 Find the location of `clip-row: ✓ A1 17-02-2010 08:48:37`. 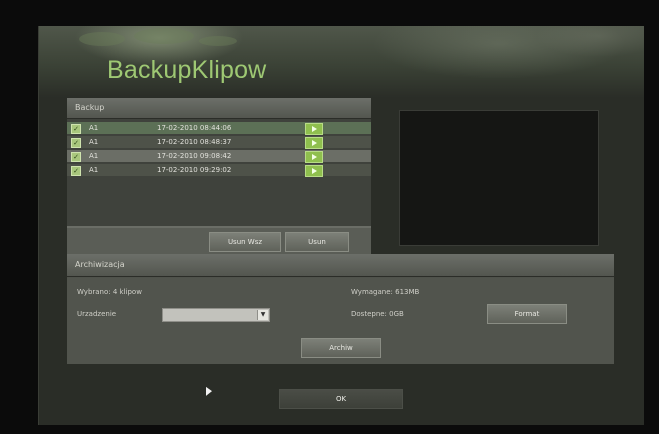

clip-row: ✓ A1 17-02-2010 08:48:37 is located at coordinates (219, 142).